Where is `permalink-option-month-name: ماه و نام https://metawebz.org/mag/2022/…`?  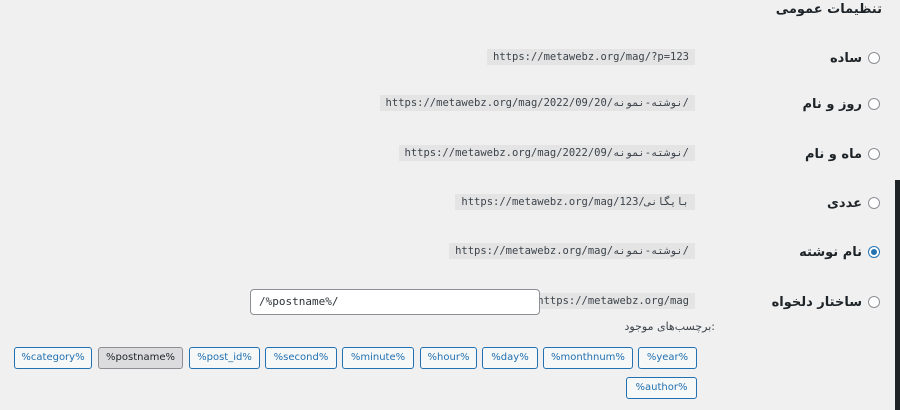 permalink-option-month-name: ماه و نام https://metawebz.org/mag/2022/… is located at coordinates (440, 155).